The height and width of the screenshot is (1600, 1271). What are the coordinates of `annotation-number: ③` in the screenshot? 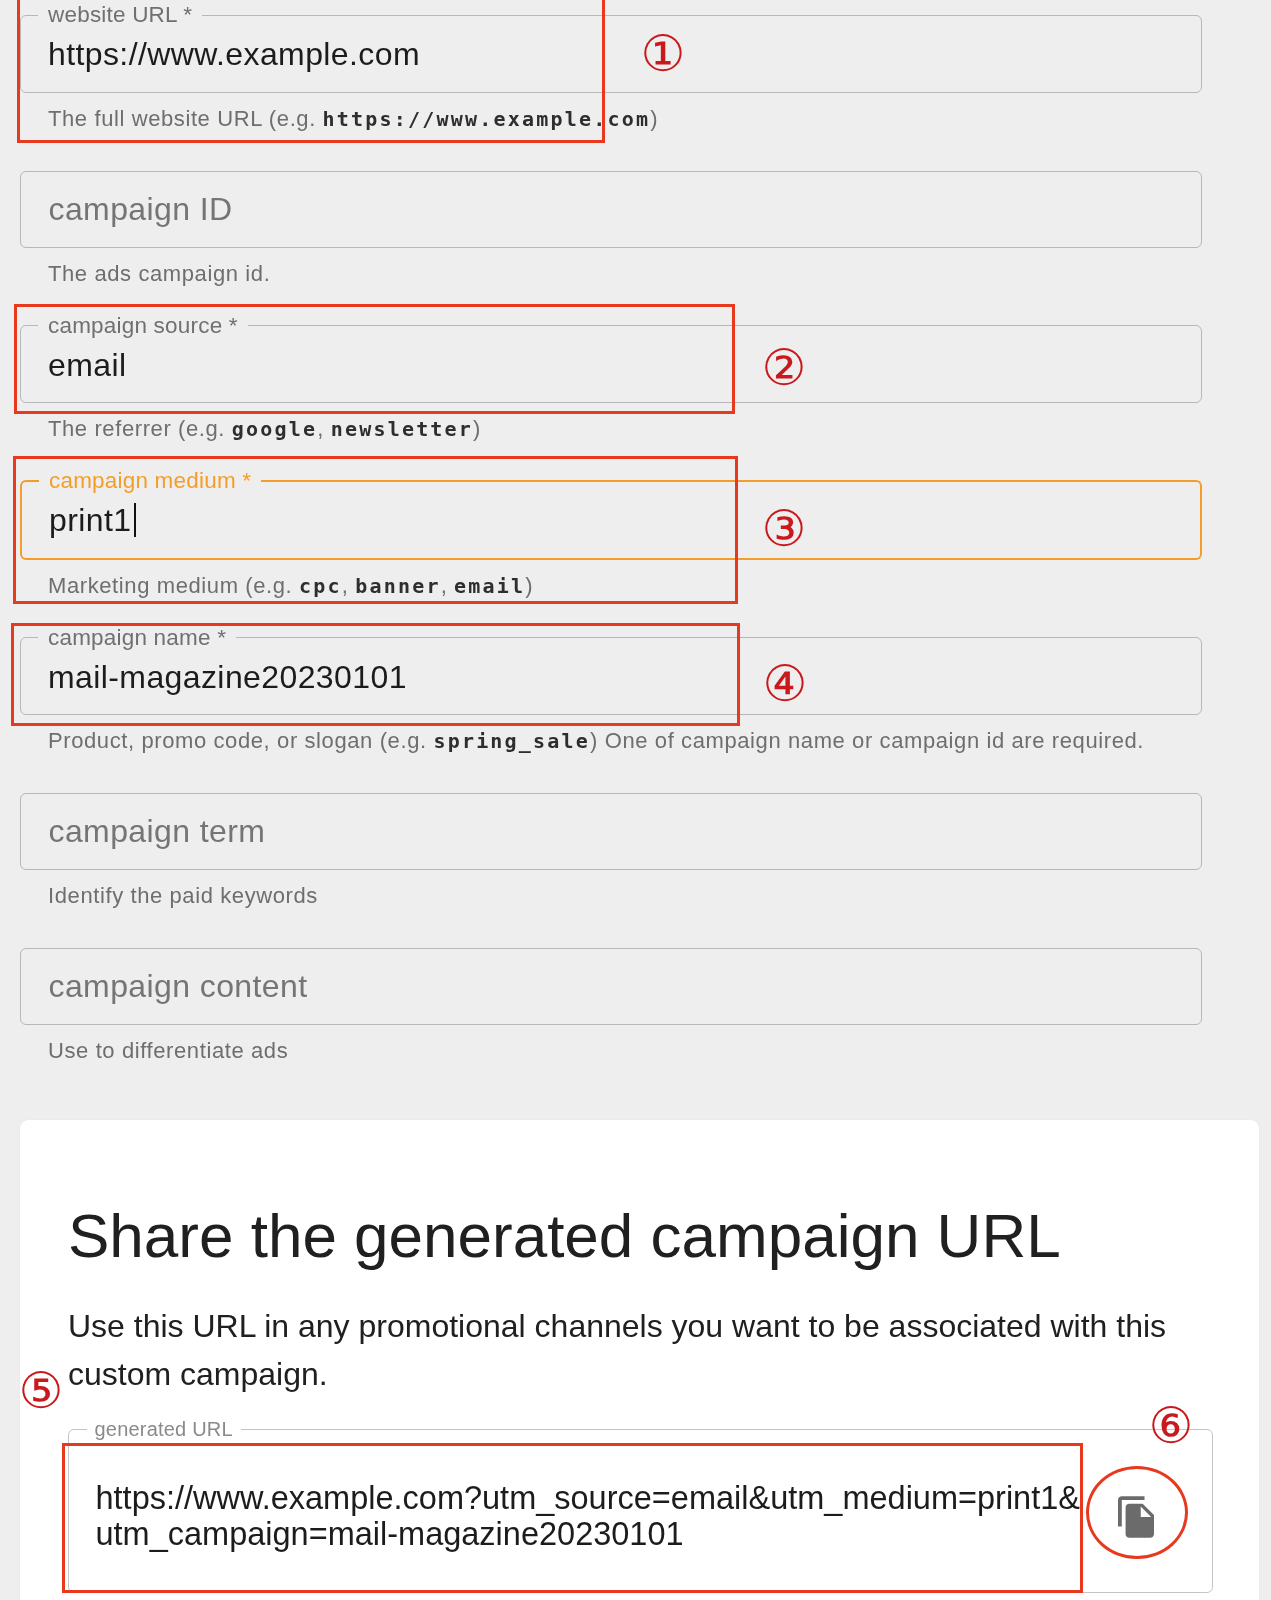 It's located at (784, 529).